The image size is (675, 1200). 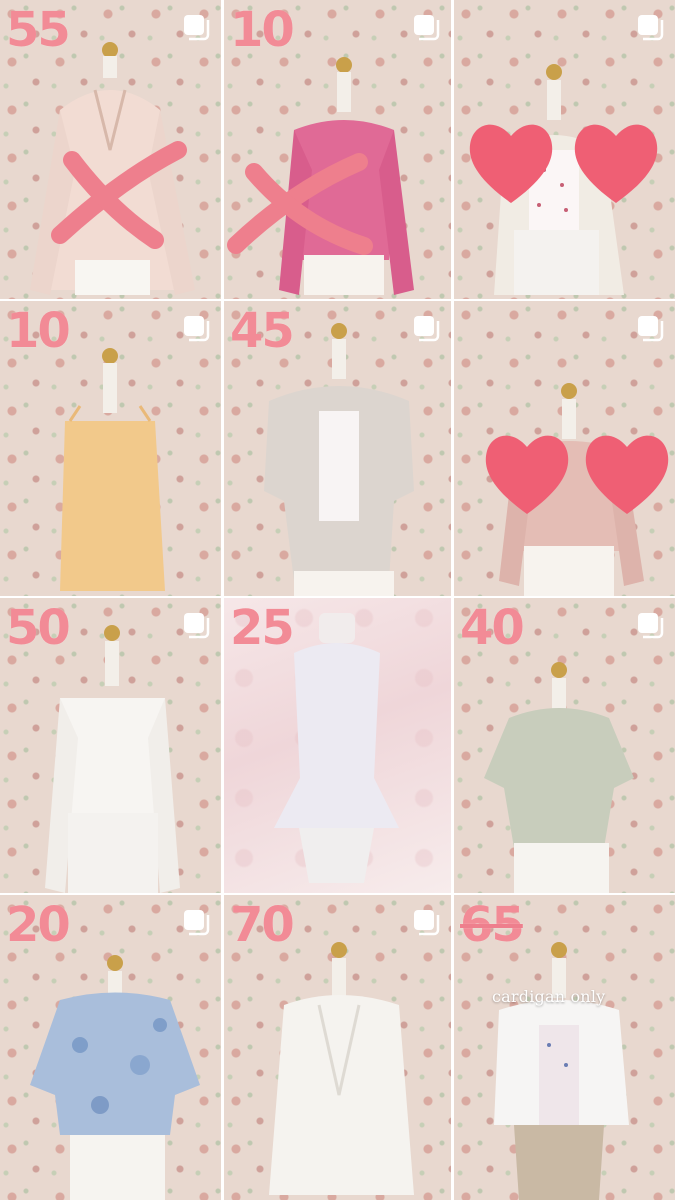 I want to click on price-label: 70, so click(x=262, y=925).